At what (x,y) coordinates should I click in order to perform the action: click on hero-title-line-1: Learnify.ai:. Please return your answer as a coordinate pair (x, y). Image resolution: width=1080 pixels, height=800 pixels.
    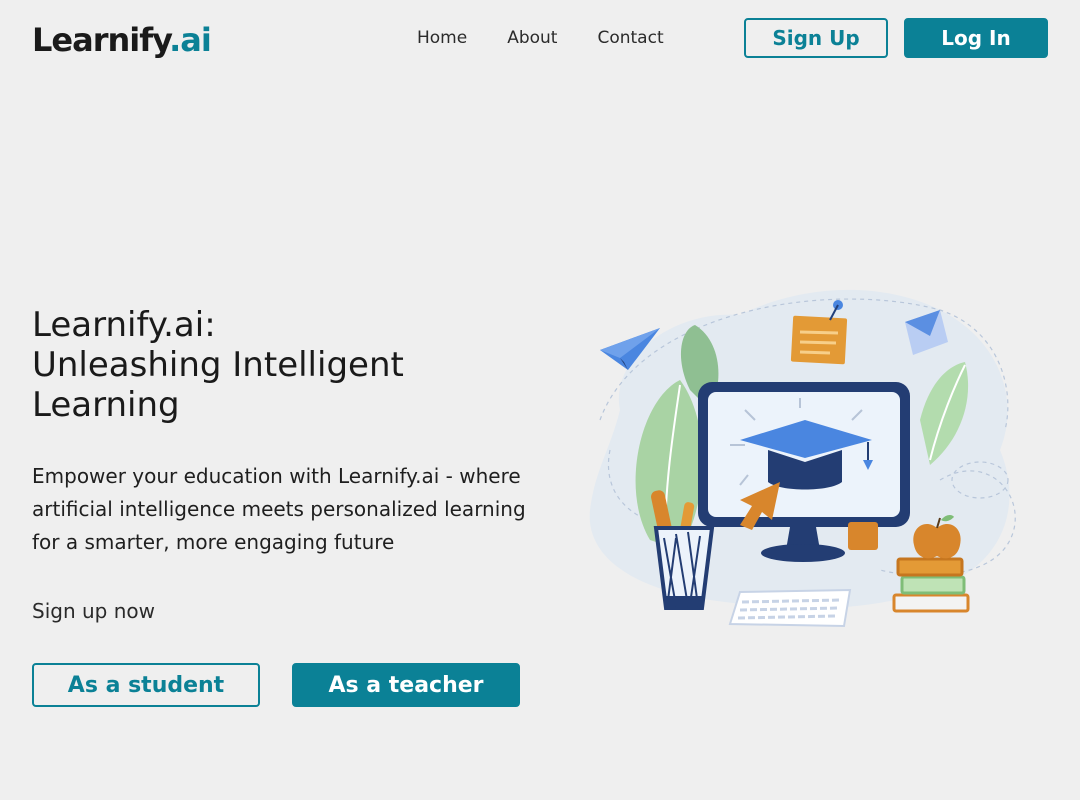
    Looking at the image, I should click on (124, 325).